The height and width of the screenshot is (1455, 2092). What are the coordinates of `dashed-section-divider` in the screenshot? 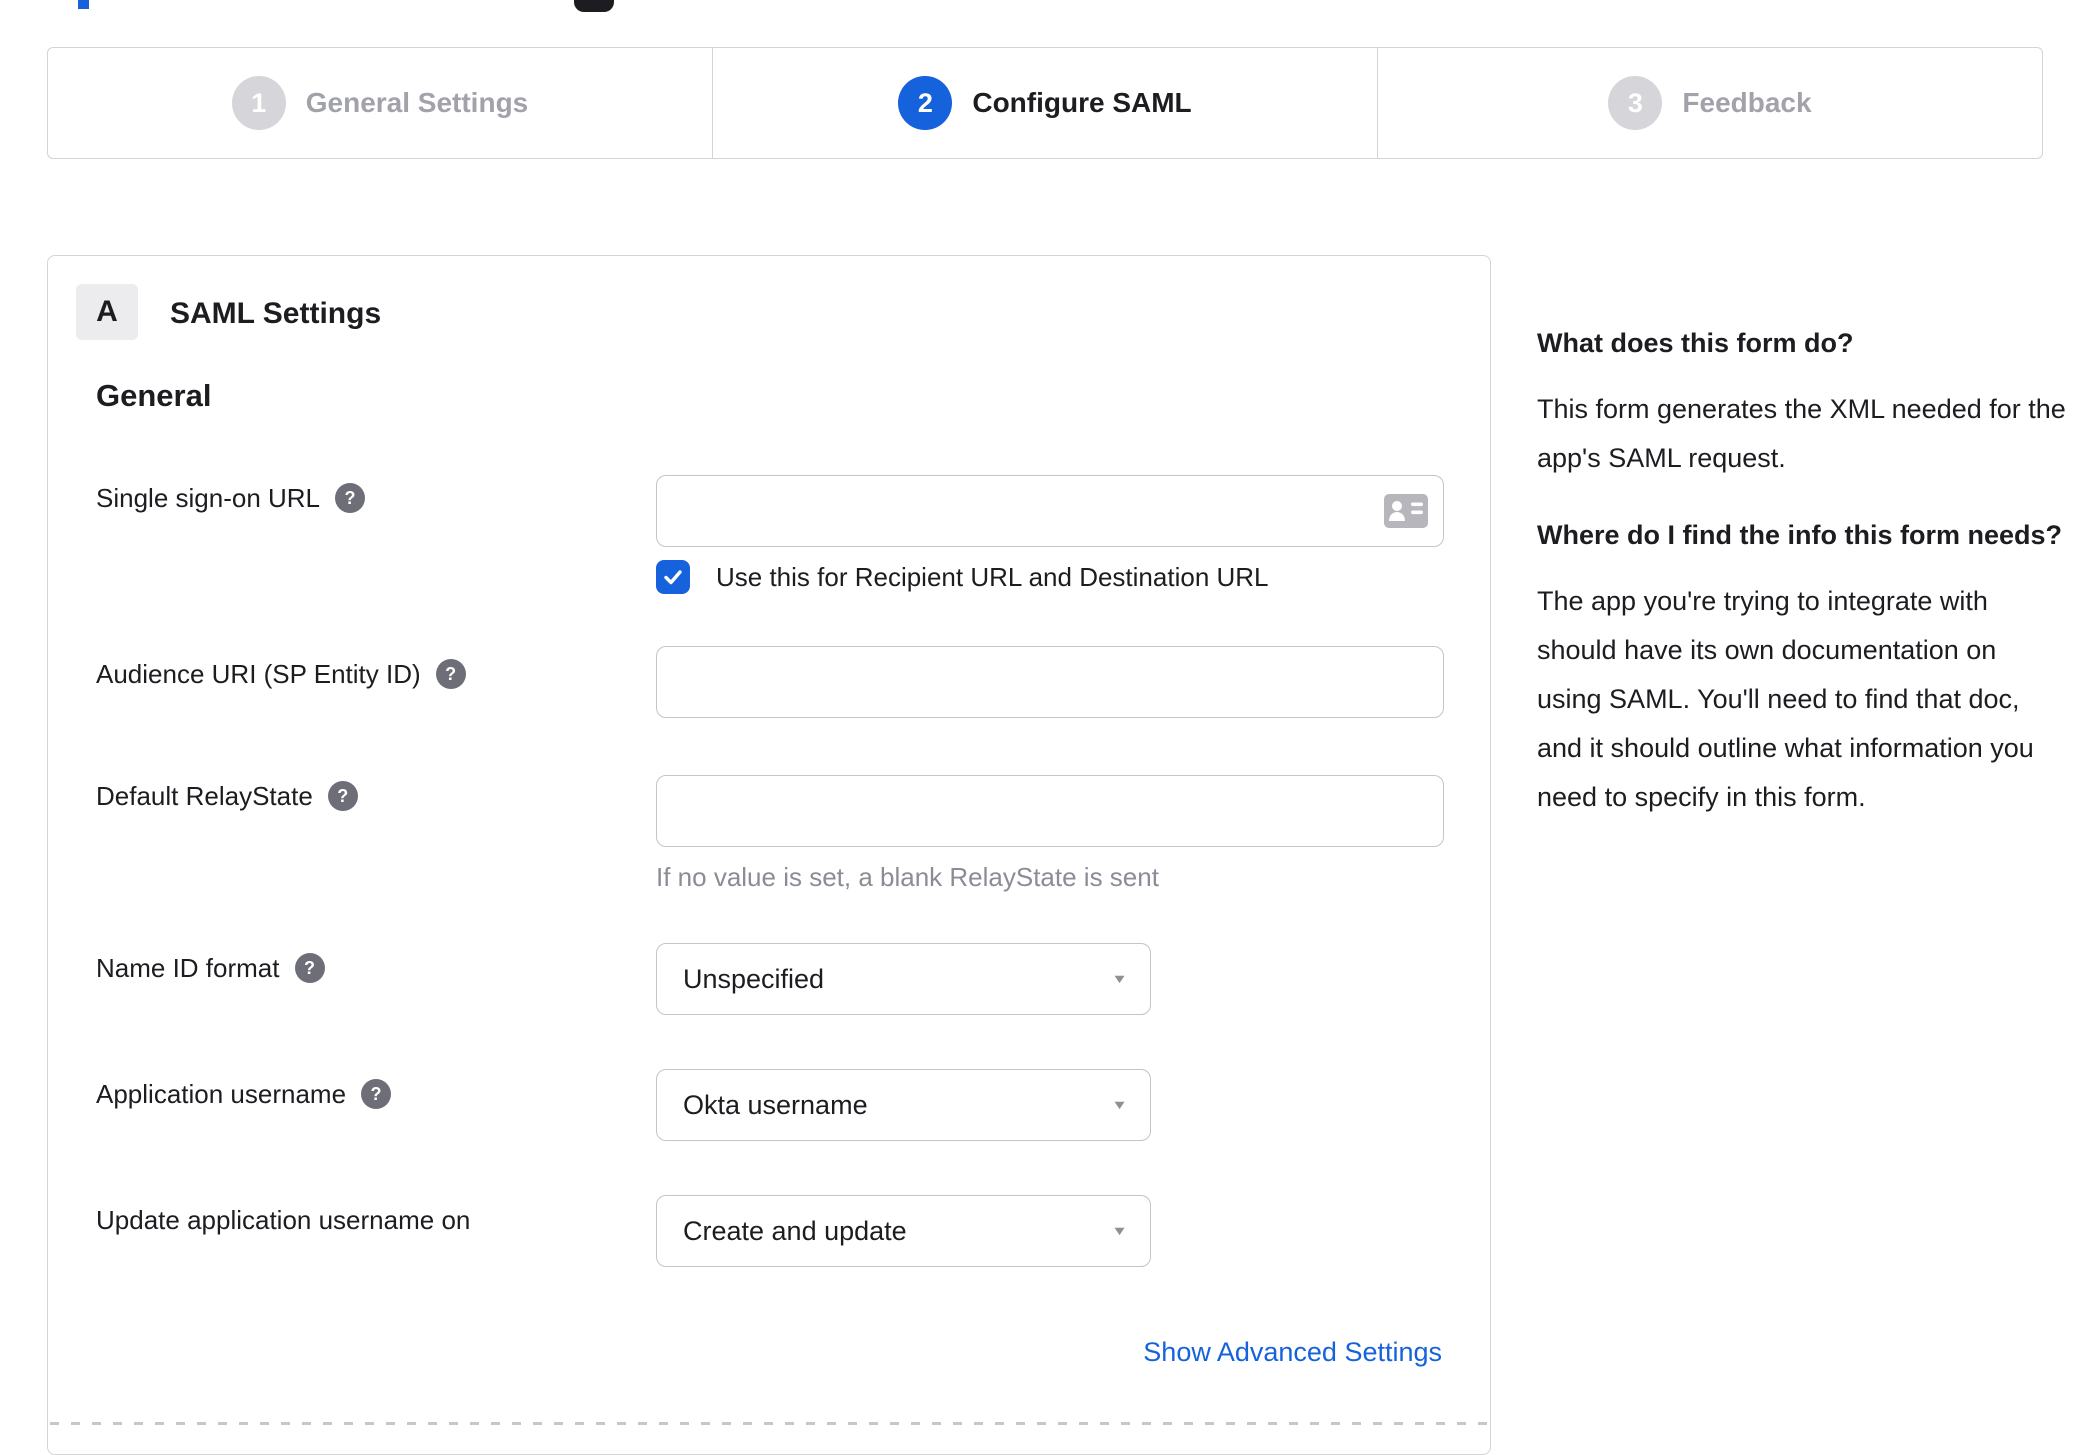 It's located at (769, 1423).